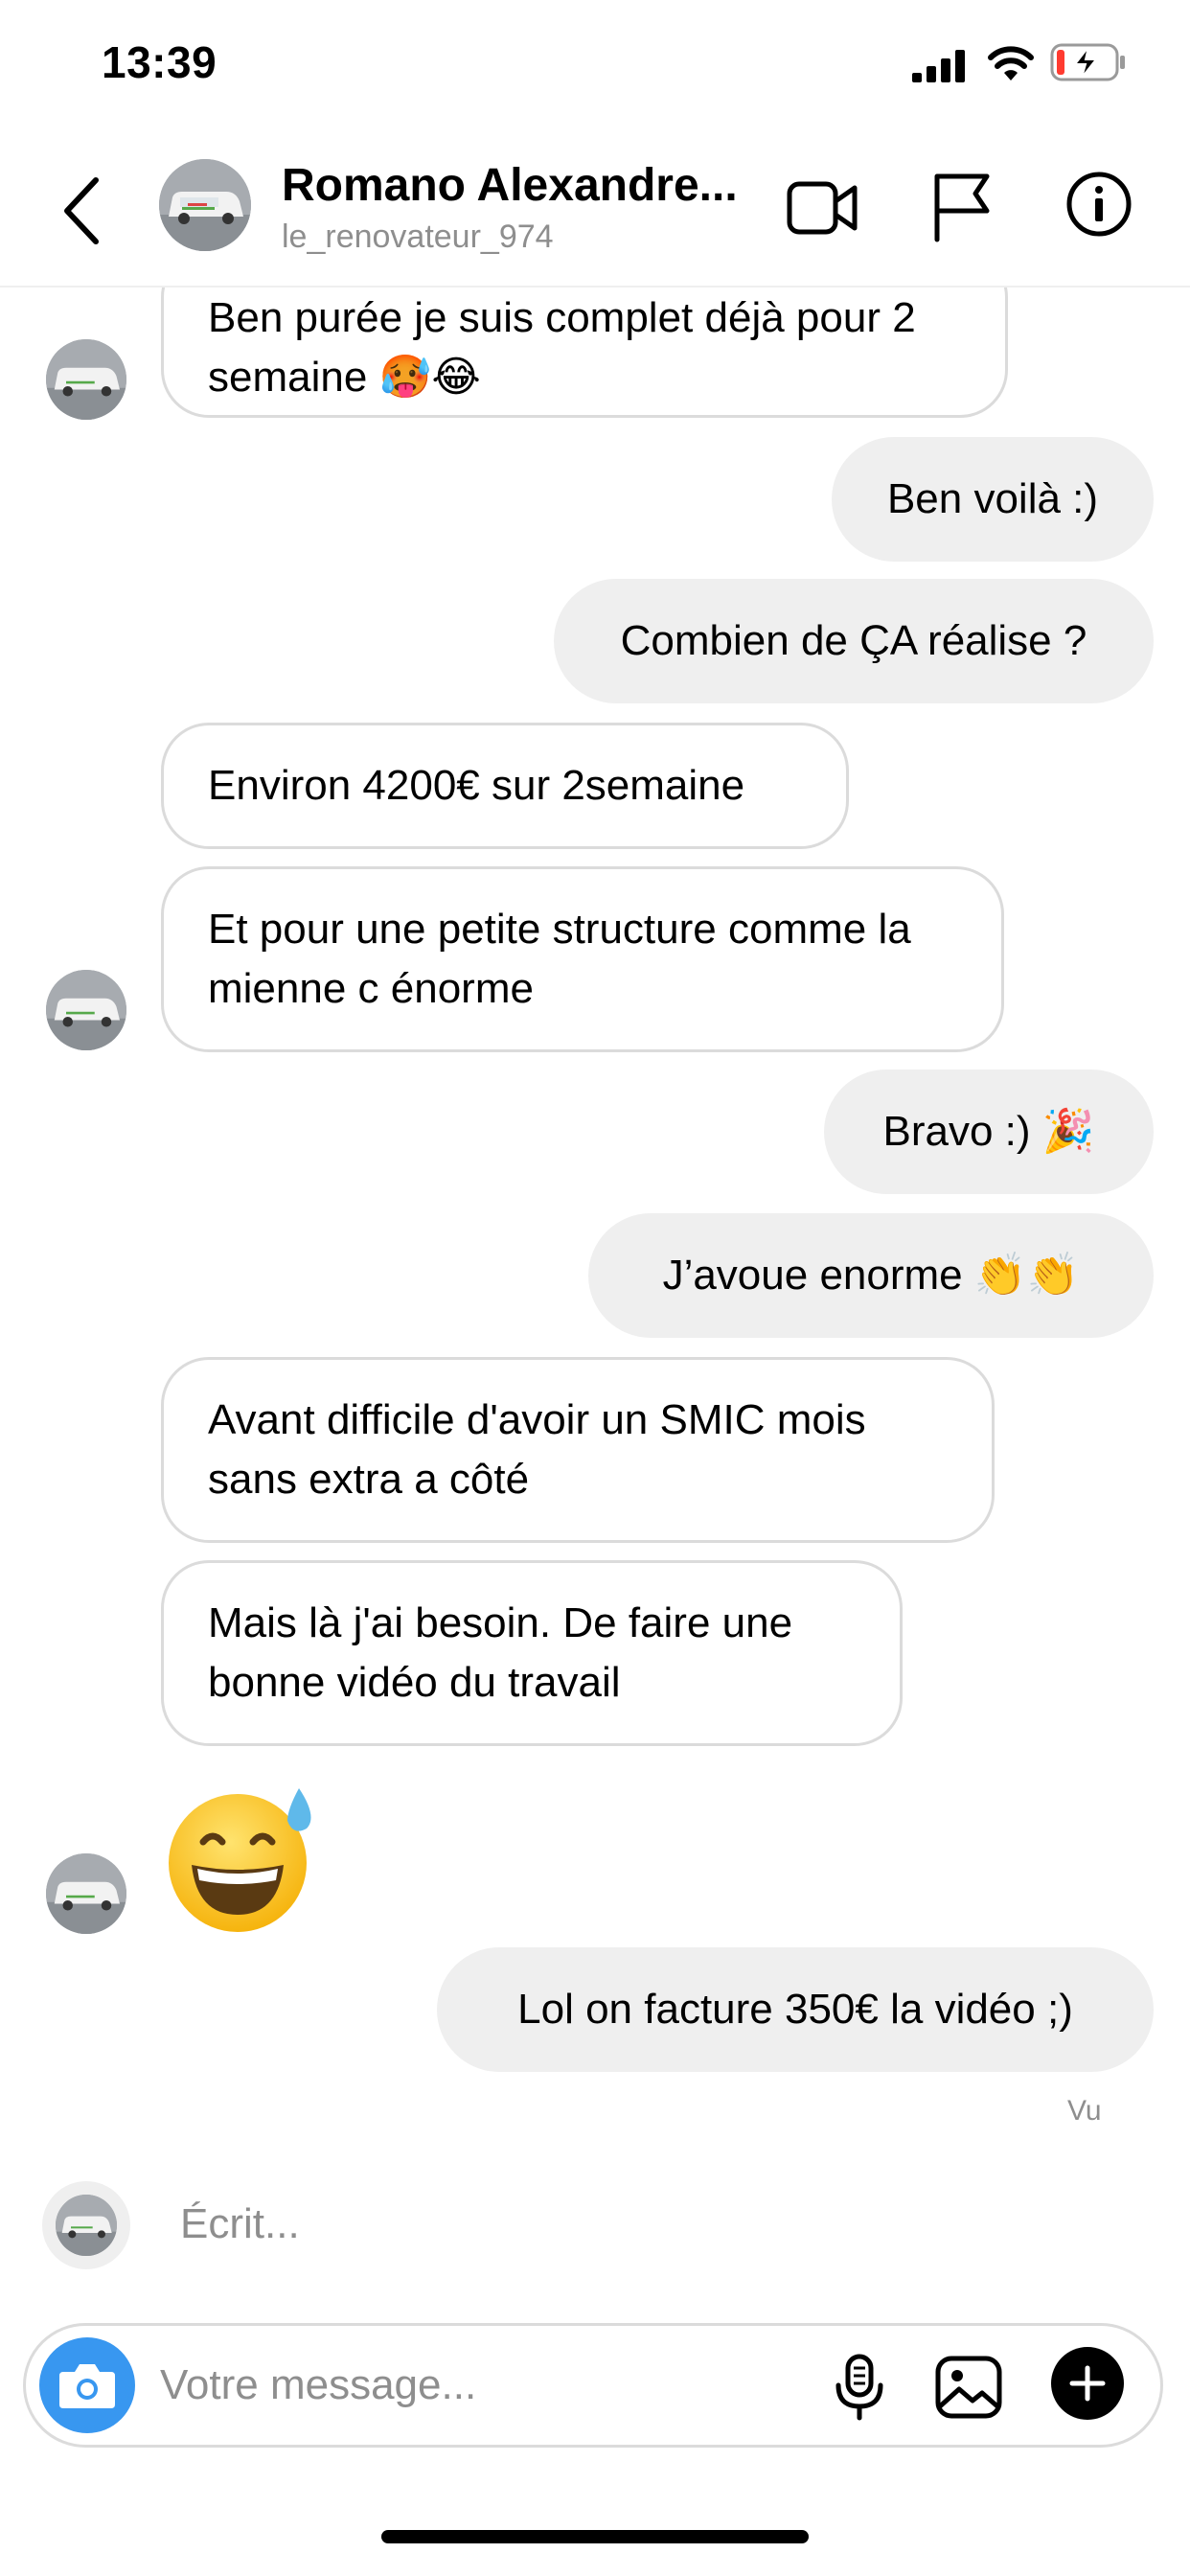 Image resolution: width=1190 pixels, height=2576 pixels. Describe the element at coordinates (859, 2387) in the screenshot. I see `microphone-icon` at that location.